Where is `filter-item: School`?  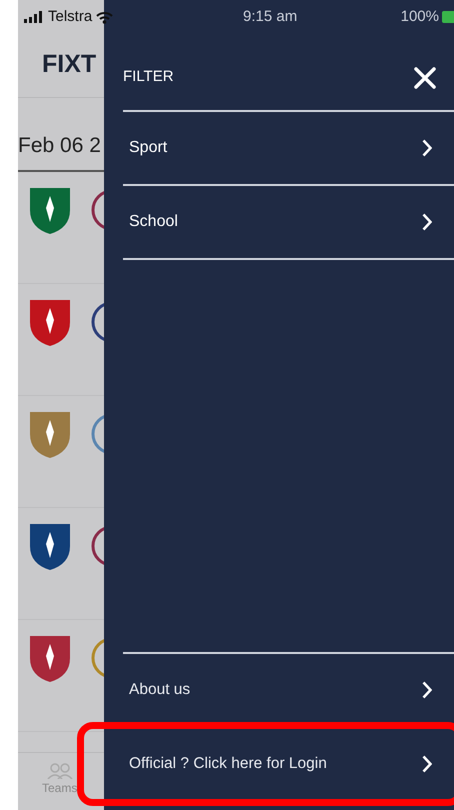 filter-item: School is located at coordinates (288, 221).